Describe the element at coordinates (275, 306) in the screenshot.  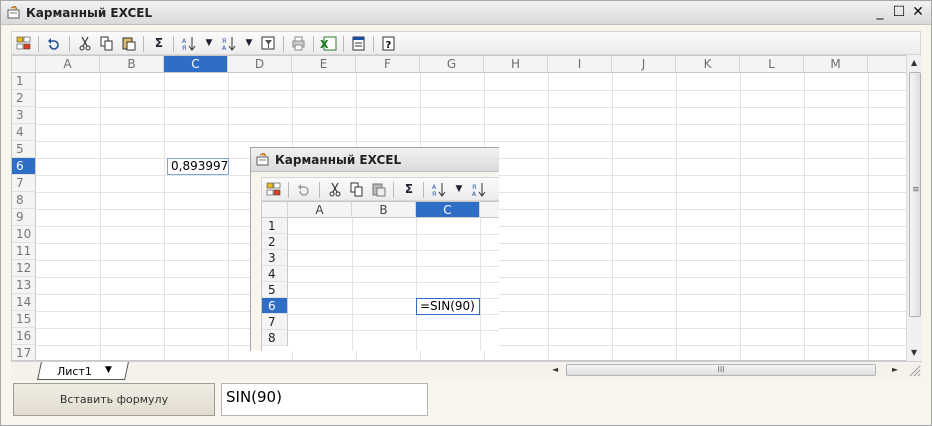
I see `popup-row-header-6: 6` at that location.